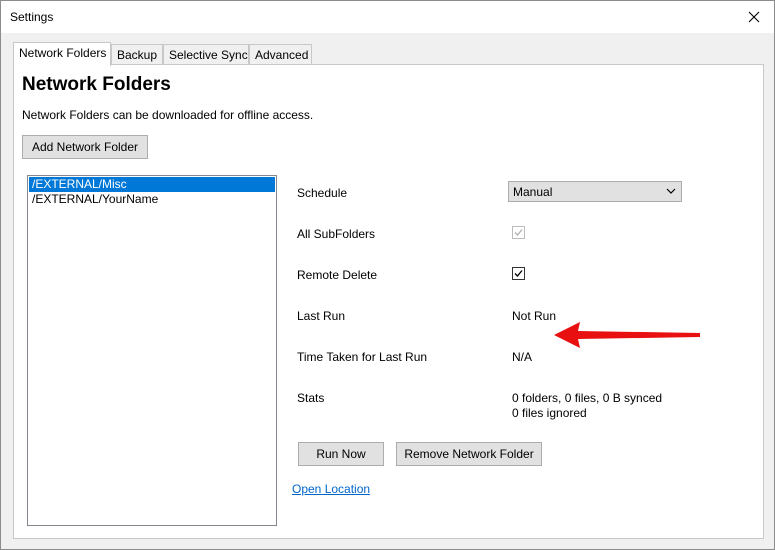  Describe the element at coordinates (62, 54) in the screenshot. I see `tab-network-folders: Network Folders` at that location.